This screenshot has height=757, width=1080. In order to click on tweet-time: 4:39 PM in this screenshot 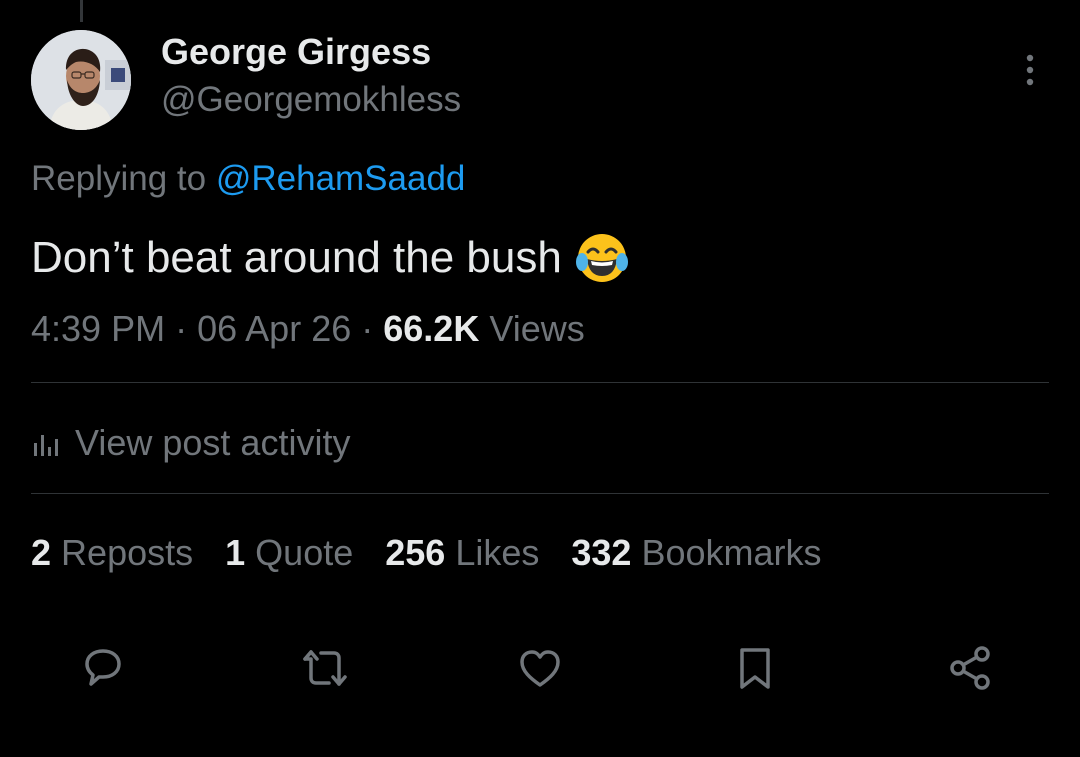, I will do `click(98, 328)`.